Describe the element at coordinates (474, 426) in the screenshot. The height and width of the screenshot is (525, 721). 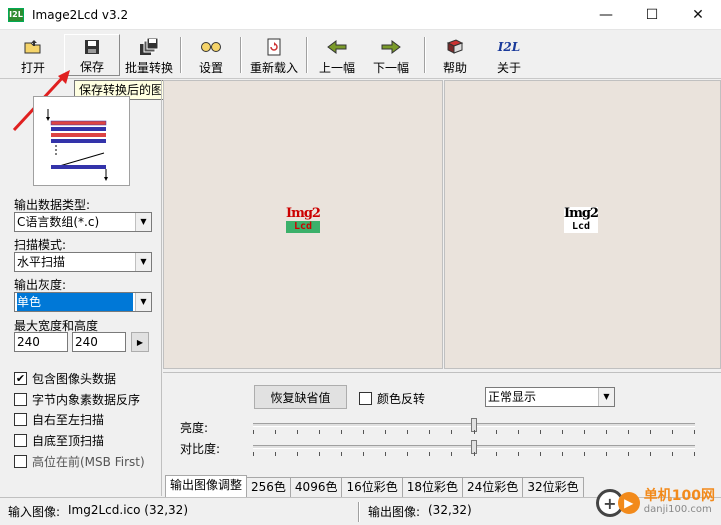
I see `brightness-slider` at that location.